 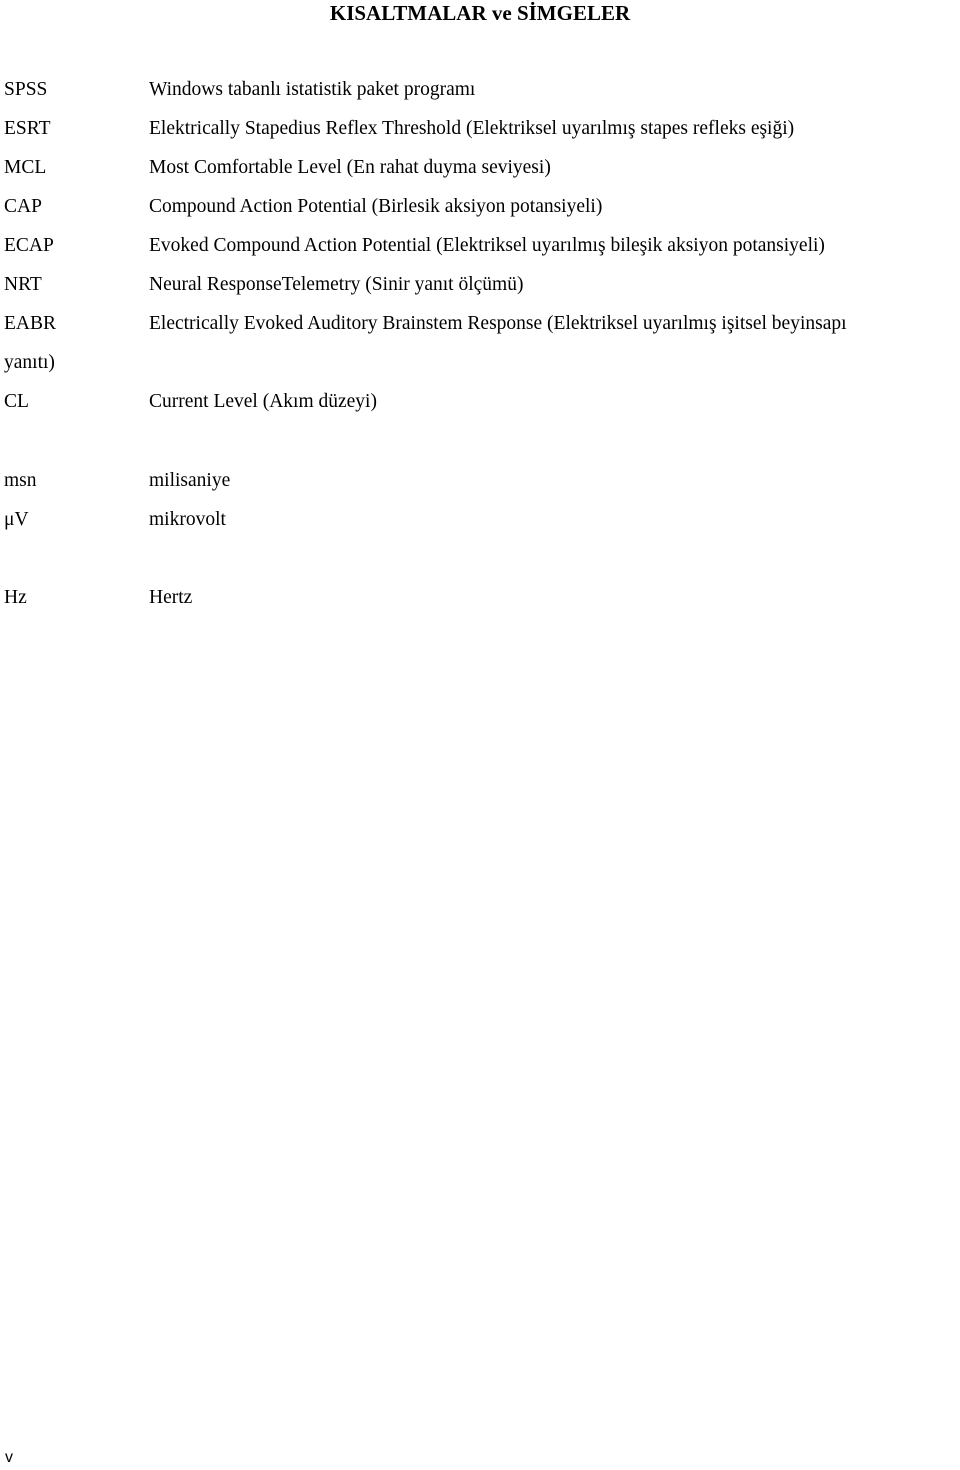 What do you see at coordinates (26, 89) in the screenshot?
I see `abbreviation-term: SPSS` at bounding box center [26, 89].